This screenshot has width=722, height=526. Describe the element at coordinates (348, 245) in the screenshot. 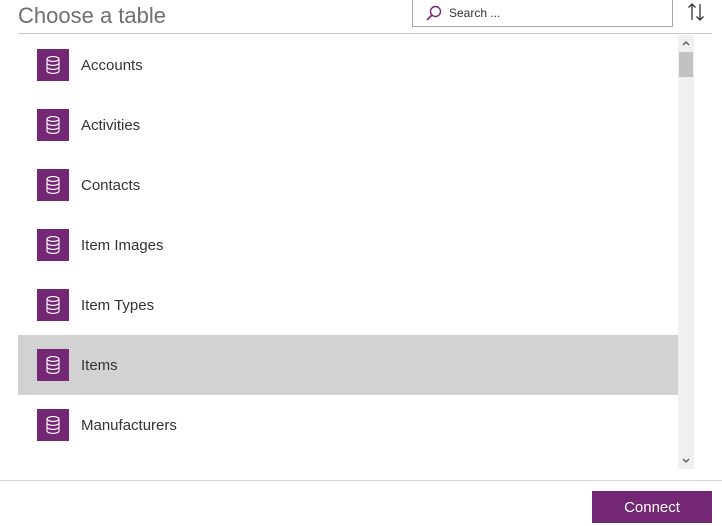

I see `table-list-item: Item Images` at that location.